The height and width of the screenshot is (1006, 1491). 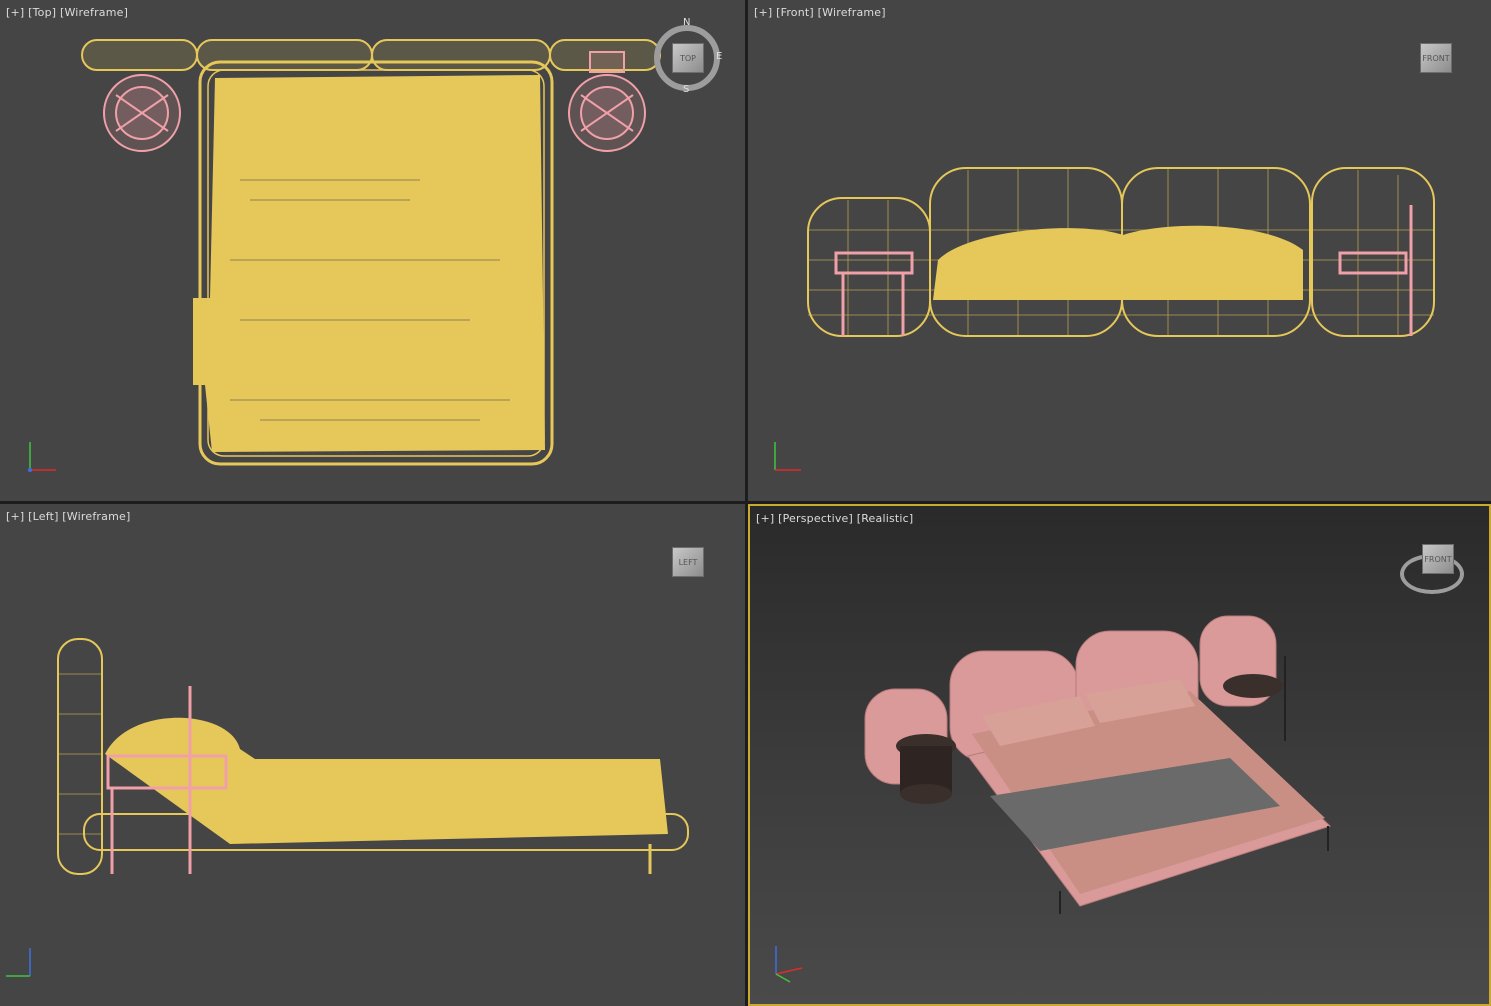 What do you see at coordinates (1053, 799) in the screenshot?
I see `perspective-render-scene` at bounding box center [1053, 799].